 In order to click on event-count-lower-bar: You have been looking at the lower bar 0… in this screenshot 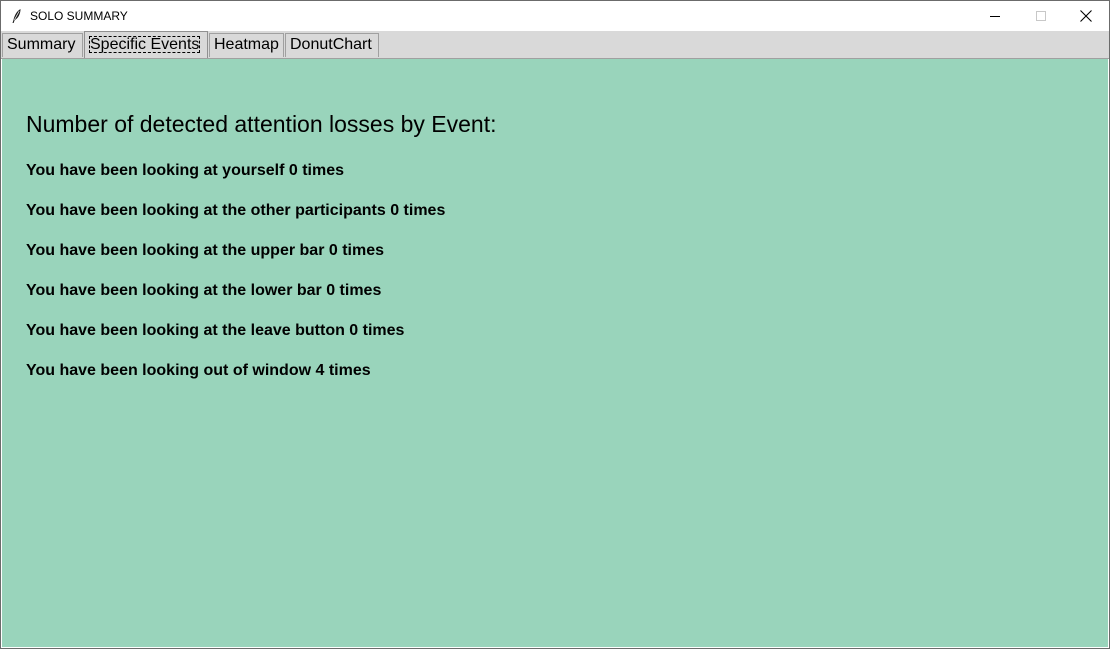, I will do `click(204, 290)`.